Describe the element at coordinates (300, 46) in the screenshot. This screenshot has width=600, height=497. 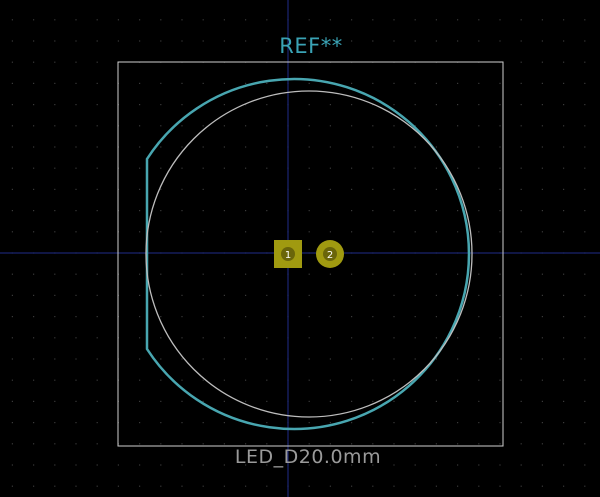
I see `reference-designator: REF**` at that location.